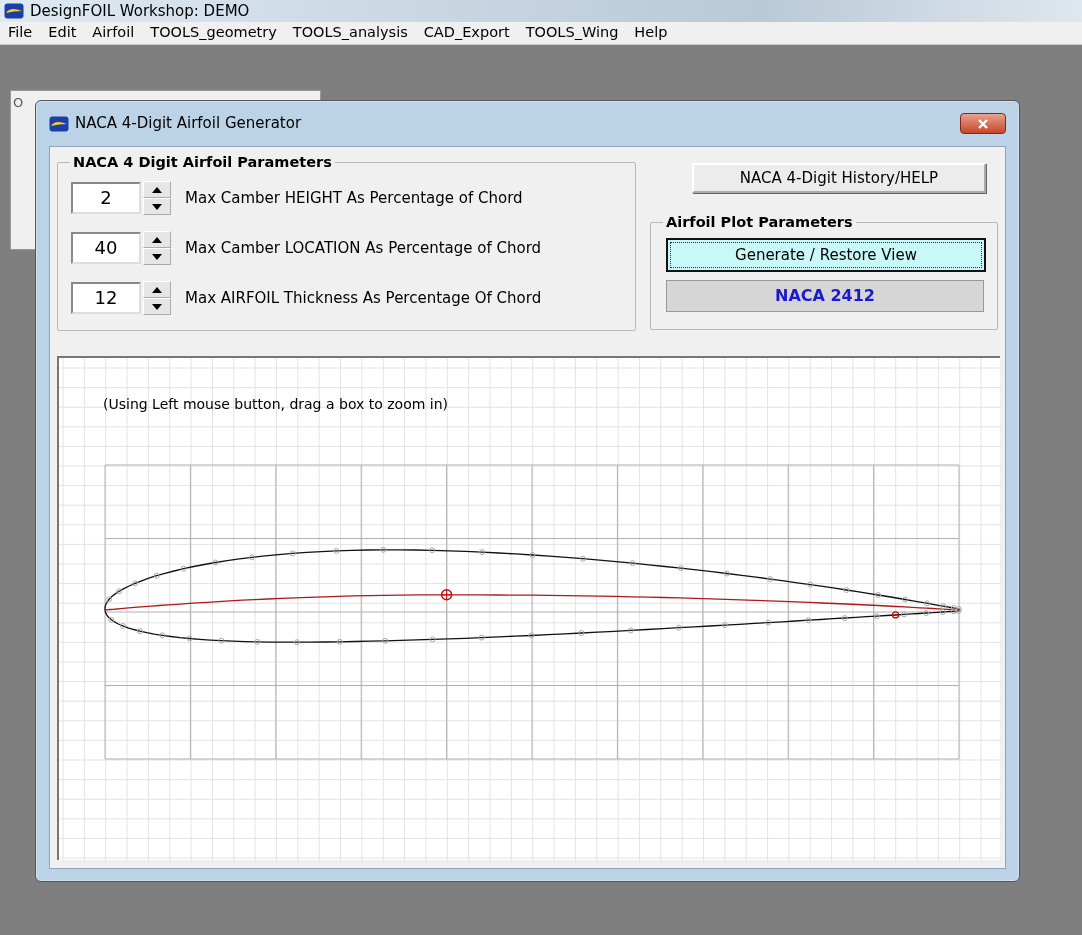 The height and width of the screenshot is (935, 1082). I want to click on parameter-label: Max AIRFOIL Thickness As Percentage Of Chord, so click(363, 298).